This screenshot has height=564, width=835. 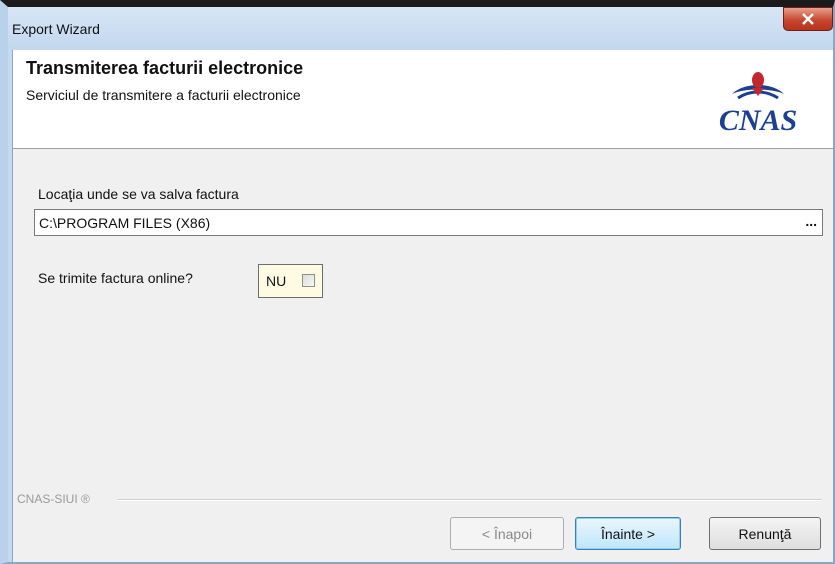 What do you see at coordinates (758, 120) in the screenshot?
I see `logo-text: CNAS` at bounding box center [758, 120].